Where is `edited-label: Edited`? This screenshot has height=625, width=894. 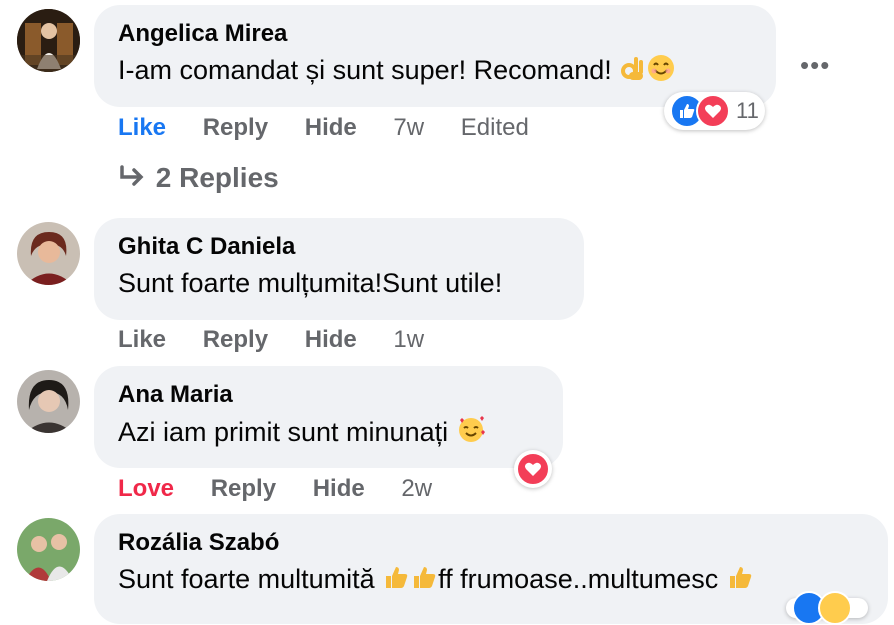 edited-label: Edited is located at coordinates (494, 127).